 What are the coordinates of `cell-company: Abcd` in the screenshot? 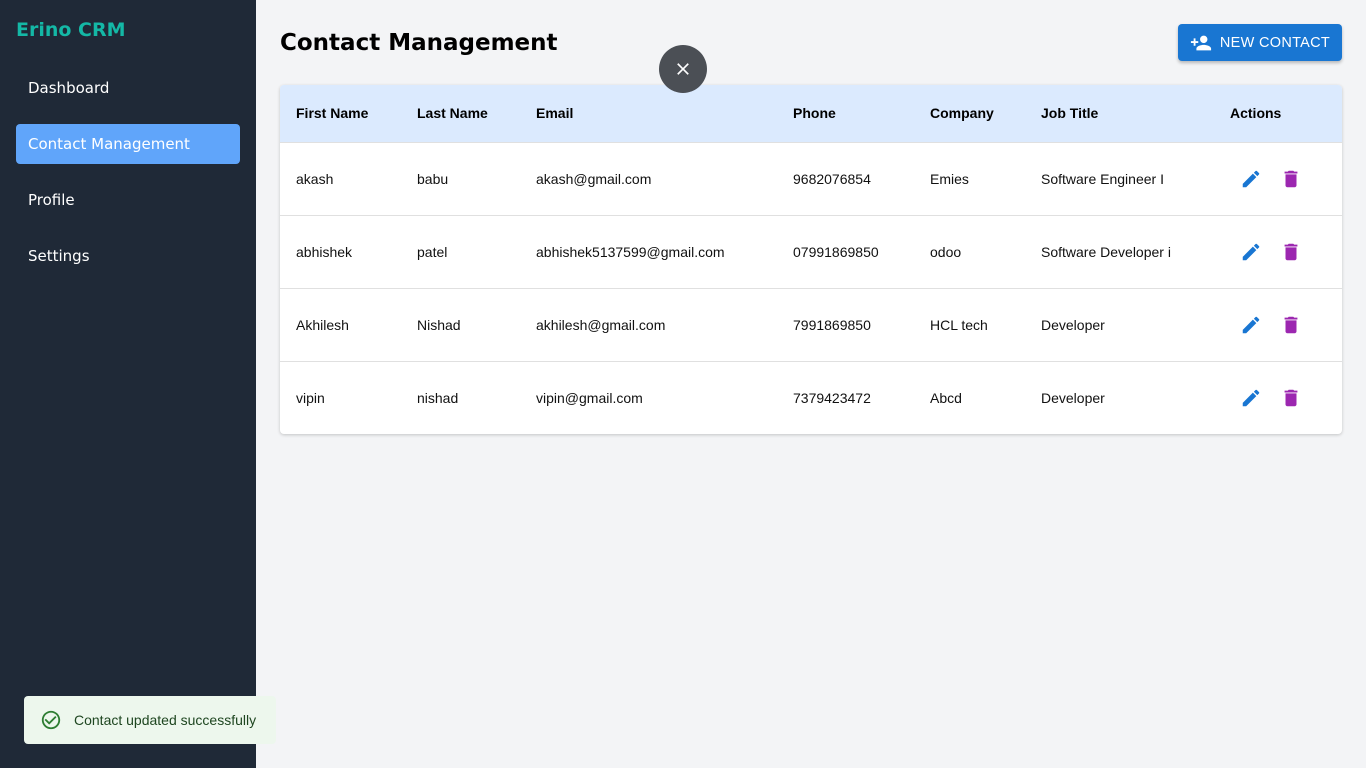 It's located at (946, 397).